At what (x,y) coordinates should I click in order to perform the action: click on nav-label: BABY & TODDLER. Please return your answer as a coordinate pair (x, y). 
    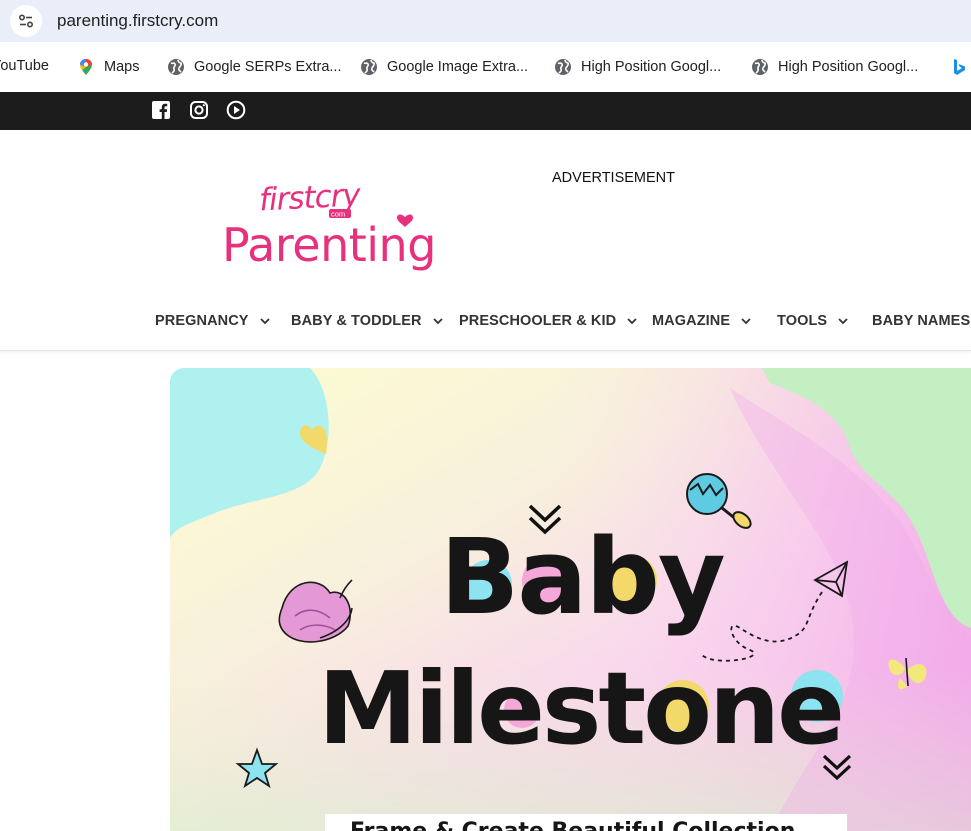
    Looking at the image, I should click on (356, 321).